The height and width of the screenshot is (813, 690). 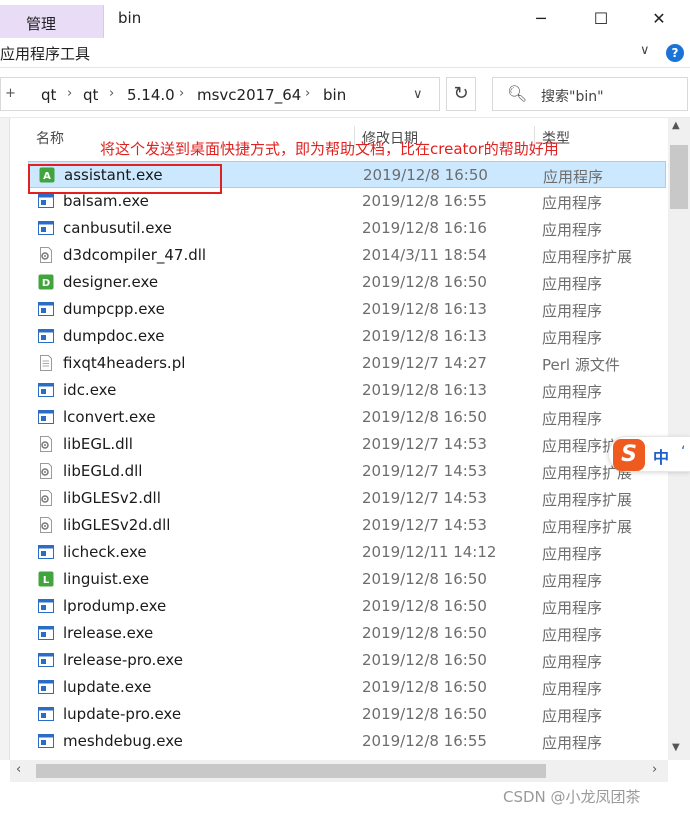 What do you see at coordinates (541, 19) in the screenshot?
I see `minimize-button: ─` at bounding box center [541, 19].